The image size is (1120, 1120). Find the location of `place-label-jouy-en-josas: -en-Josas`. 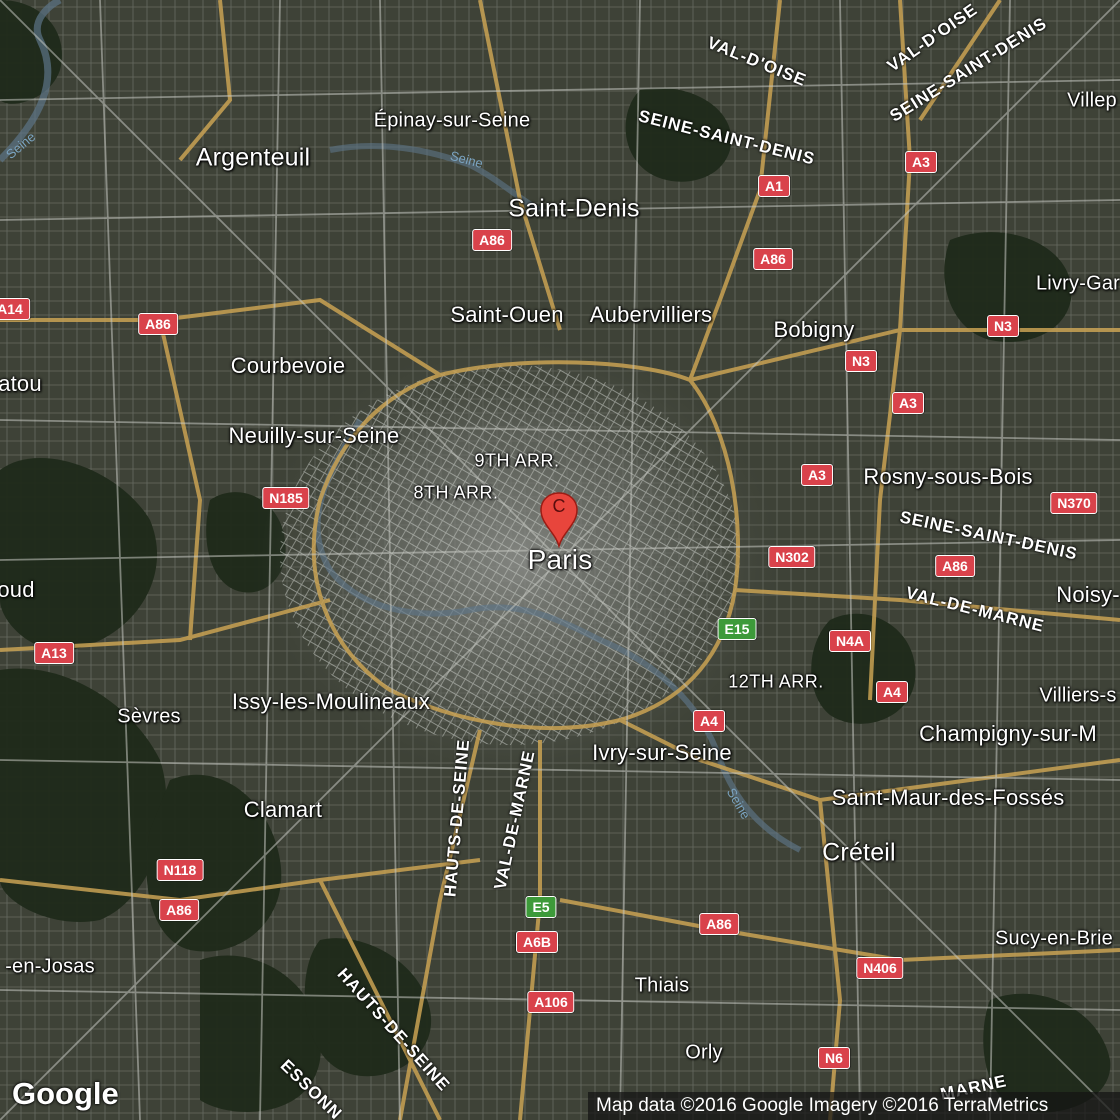

place-label-jouy-en-josas: -en-Josas is located at coordinates (50, 967).